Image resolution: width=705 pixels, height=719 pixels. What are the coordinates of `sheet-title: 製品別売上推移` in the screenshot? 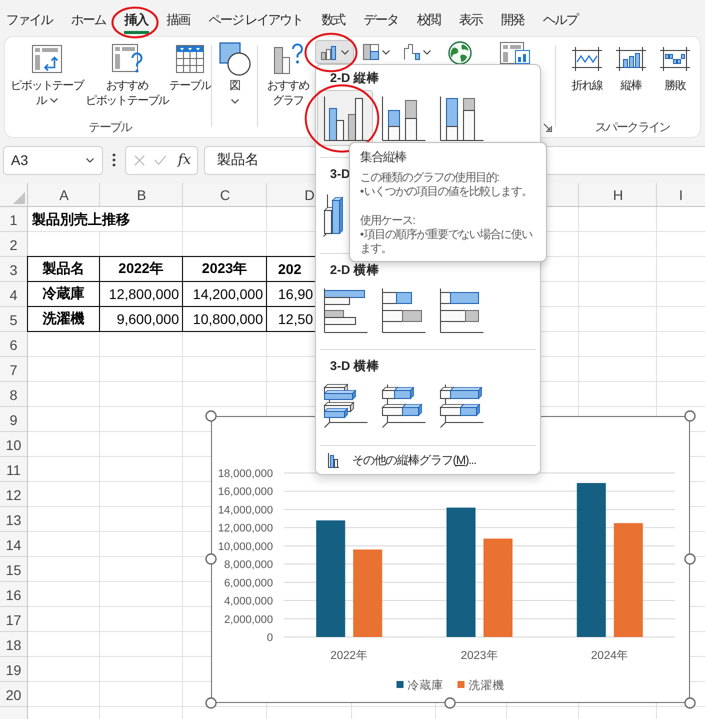 It's located at (82, 219).